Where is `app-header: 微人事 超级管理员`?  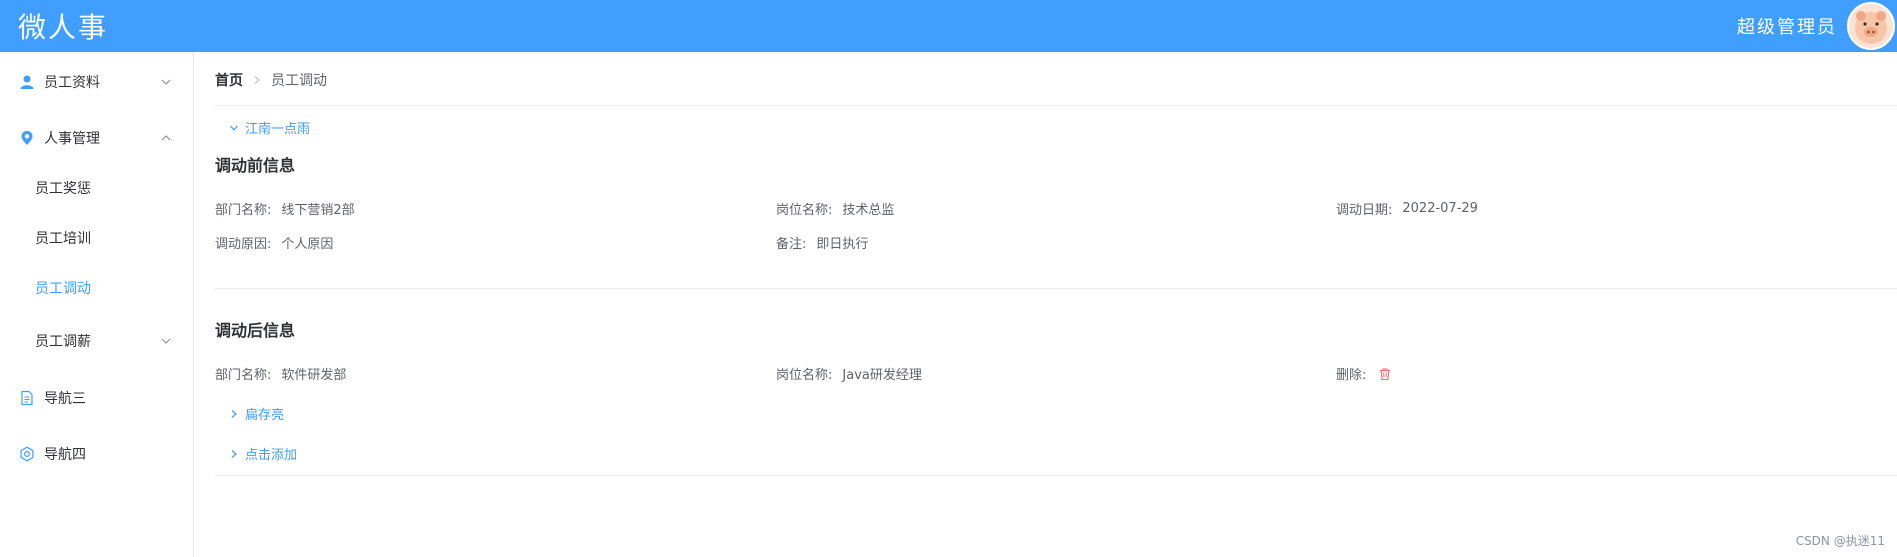 app-header: 微人事 超级管理员 is located at coordinates (948, 26).